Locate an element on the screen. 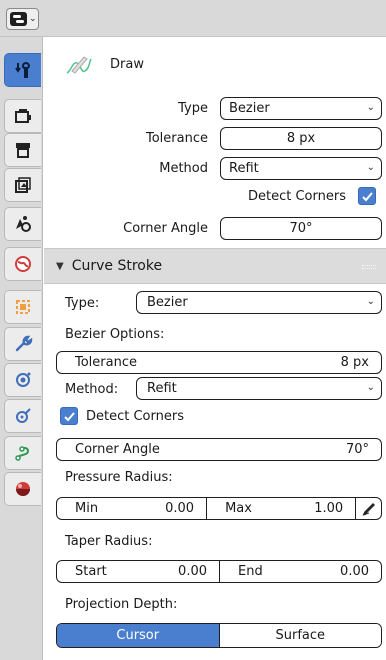  tab-world is located at coordinates (22, 264).